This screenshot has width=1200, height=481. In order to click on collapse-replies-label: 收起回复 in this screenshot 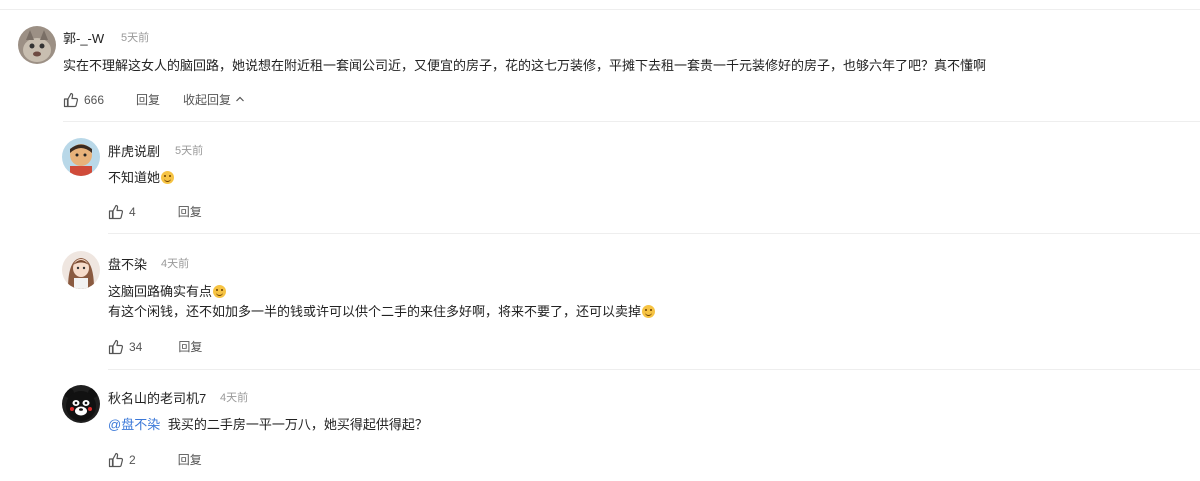, I will do `click(207, 100)`.